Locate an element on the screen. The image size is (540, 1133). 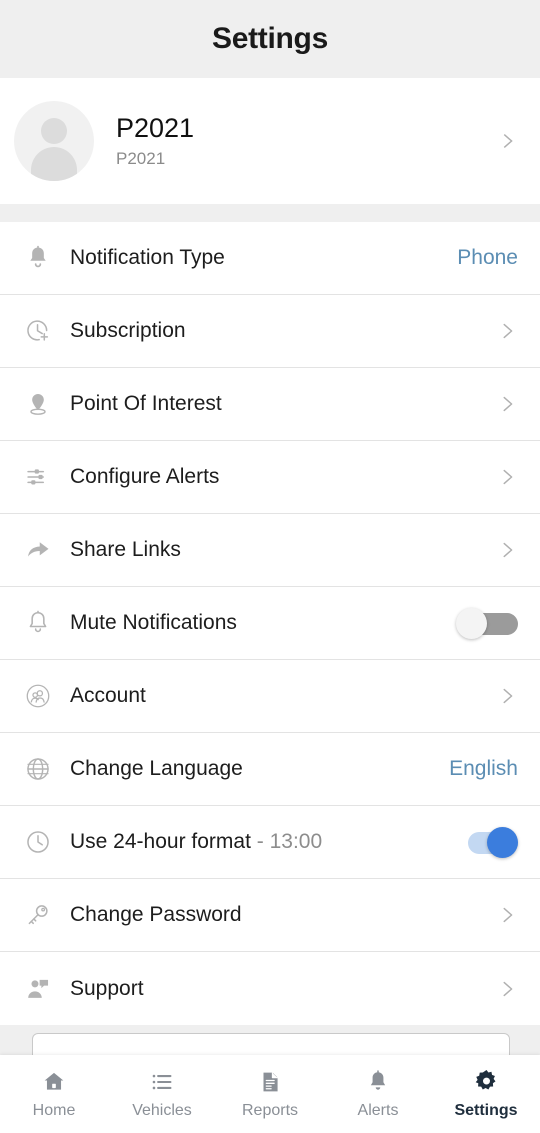
nav-item-vehicles: Vehicles is located at coordinates (162, 1094).